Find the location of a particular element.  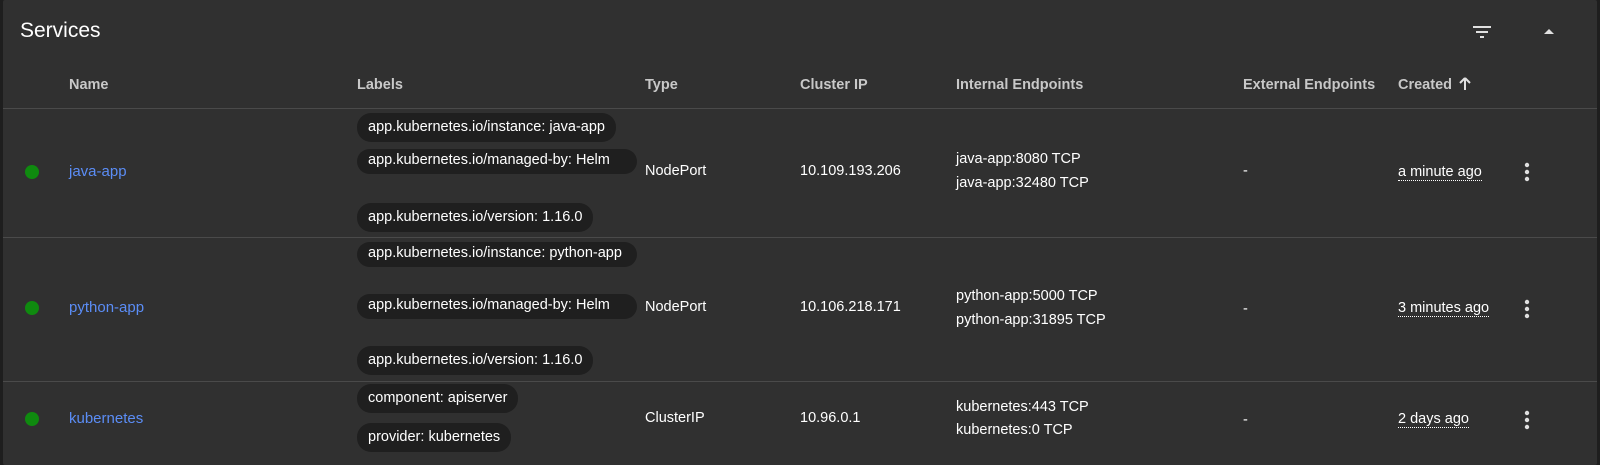

column-header-external-endpoints: External Endpoints is located at coordinates (1309, 85).